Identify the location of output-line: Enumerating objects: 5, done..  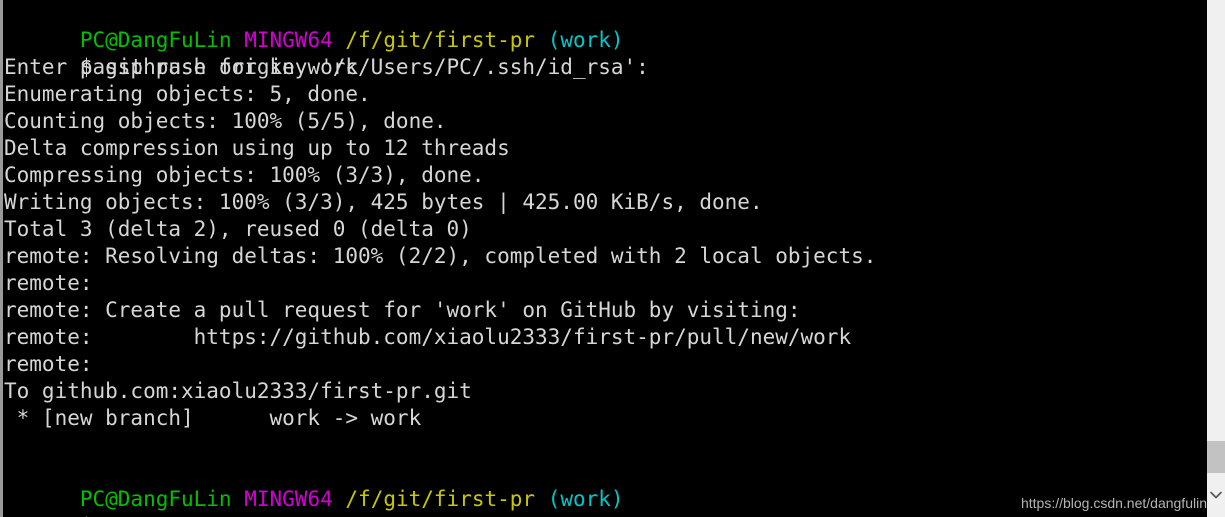
(187, 94).